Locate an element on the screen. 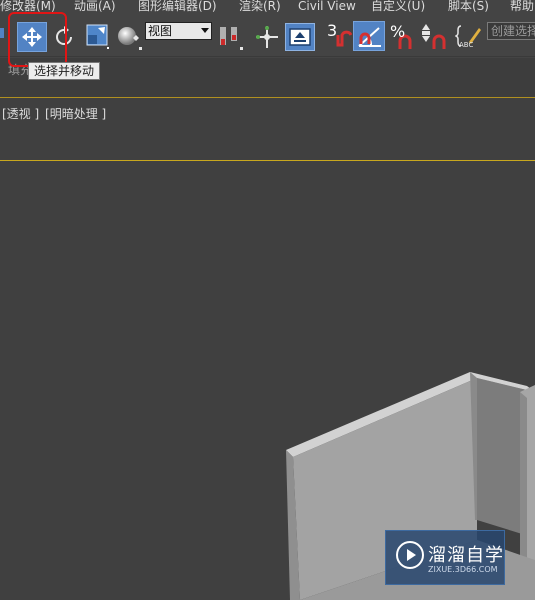 The width and height of the screenshot is (535, 600). watermark-badge: 溜溜自学 ZIXUE.3D66.COM is located at coordinates (445, 557).